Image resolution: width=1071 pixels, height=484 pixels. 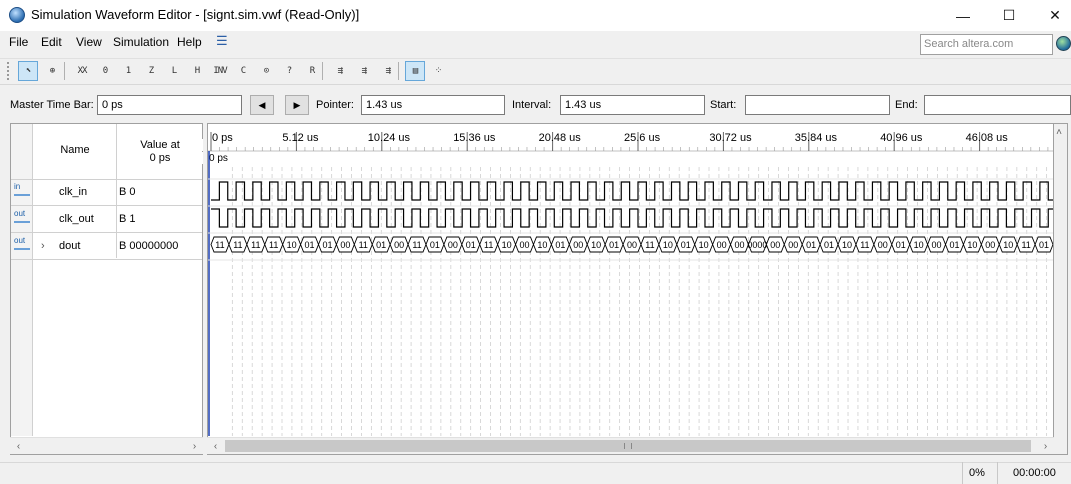 What do you see at coordinates (335, 105) in the screenshot?
I see `pointer-label: Pointer:` at bounding box center [335, 105].